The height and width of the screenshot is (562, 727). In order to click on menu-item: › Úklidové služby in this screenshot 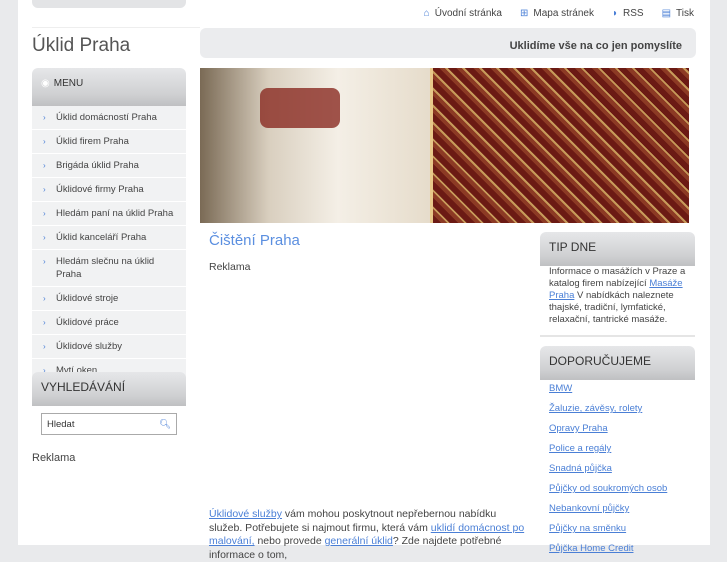, I will do `click(109, 347)`.